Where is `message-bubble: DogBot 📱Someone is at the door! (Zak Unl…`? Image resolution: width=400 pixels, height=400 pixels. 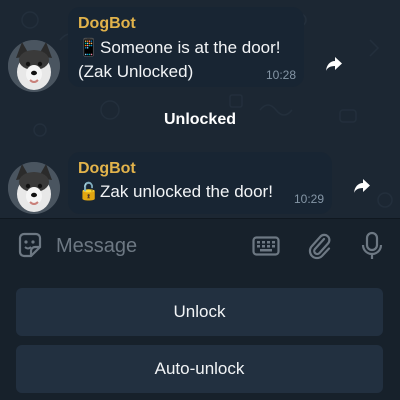 message-bubble: DogBot 📱Someone is at the door! (Zak Unl… is located at coordinates (186, 47).